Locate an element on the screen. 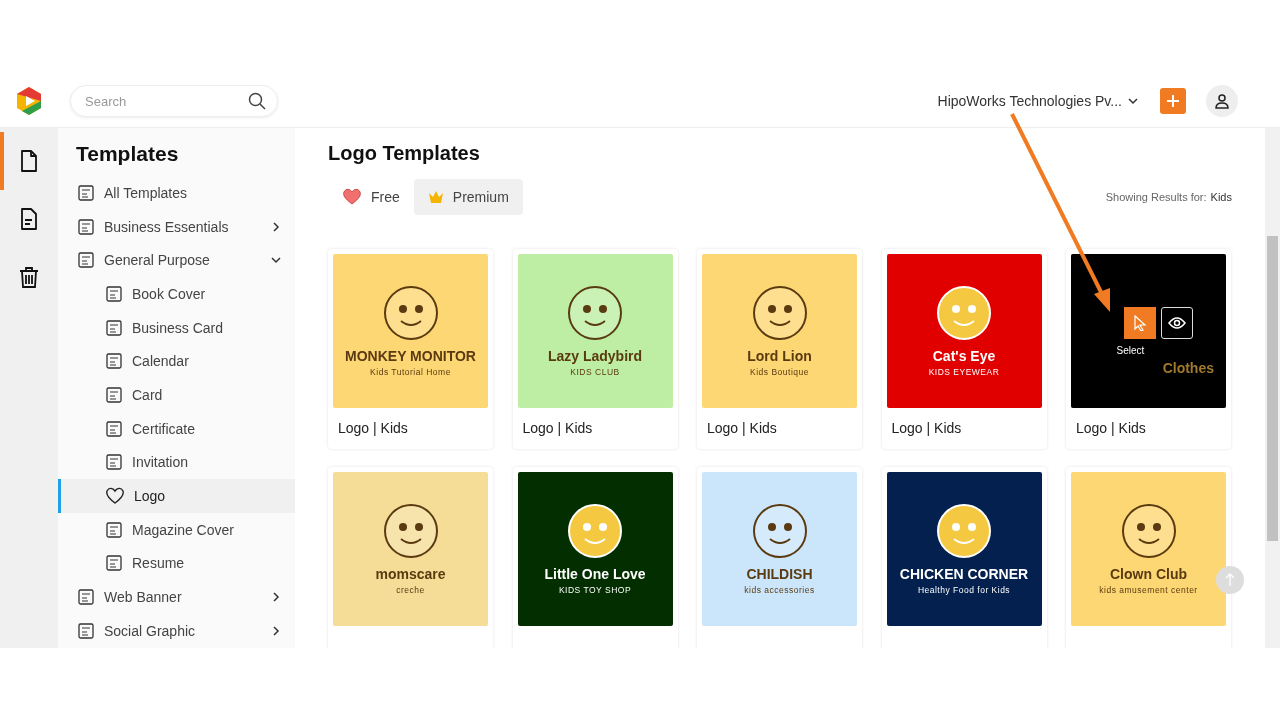 This screenshot has height=720, width=1280. template-card: Cat's Eye KIDS EYEWEAR Logo | Kids is located at coordinates (964, 349).